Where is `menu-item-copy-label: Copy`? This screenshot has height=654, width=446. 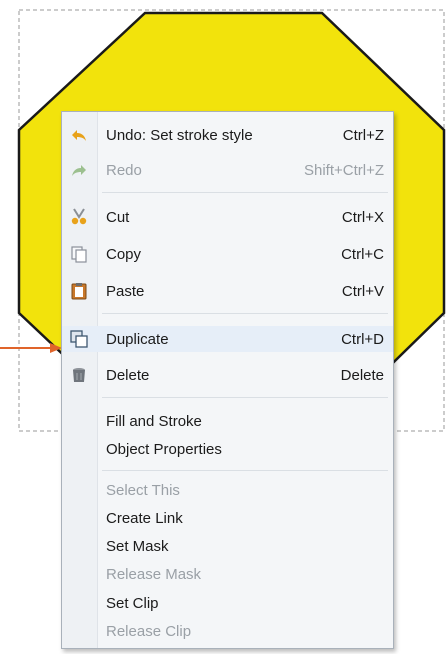
menu-item-copy-label: Copy is located at coordinates (124, 254).